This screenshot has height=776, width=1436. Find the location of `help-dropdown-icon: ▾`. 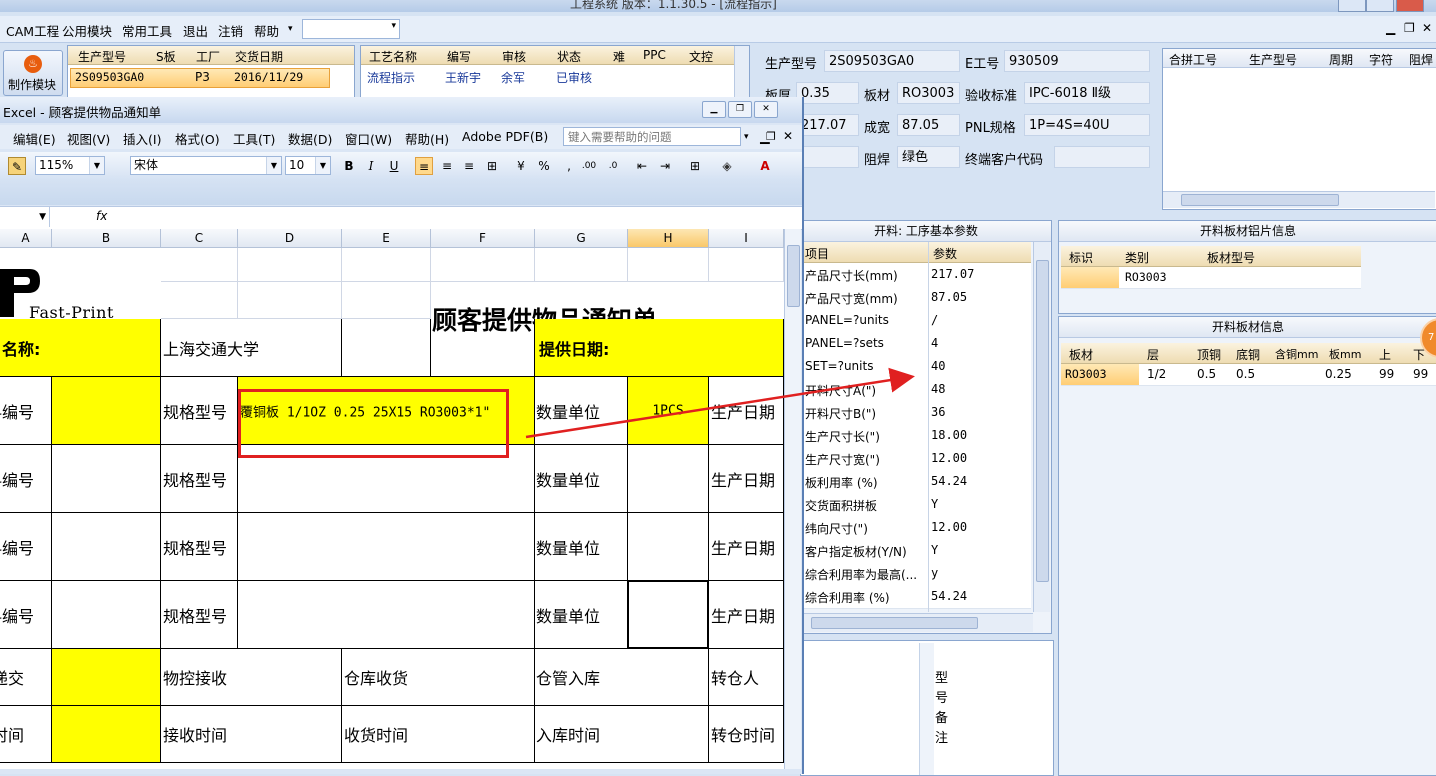

help-dropdown-icon: ▾ is located at coordinates (746, 137).